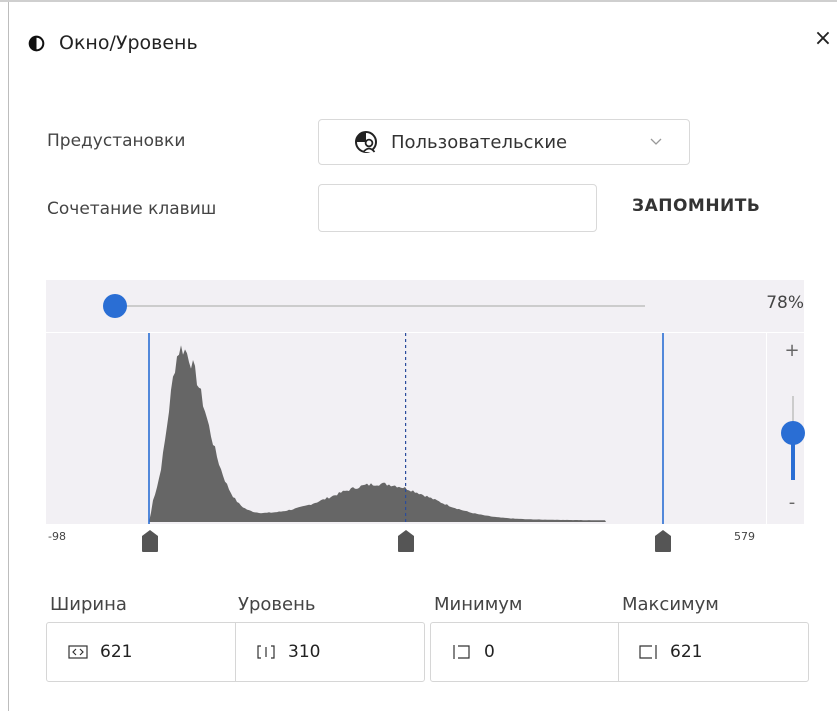 The height and width of the screenshot is (711, 837). Describe the element at coordinates (670, 604) in the screenshot. I see `maximum-label: Максимум` at that location.